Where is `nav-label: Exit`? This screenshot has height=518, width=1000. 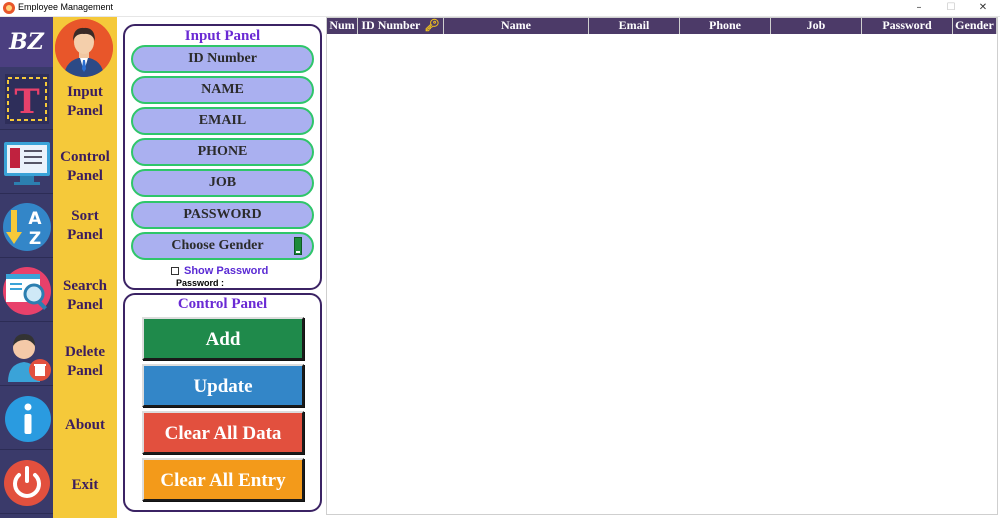
nav-label: Exit is located at coordinates (85, 485).